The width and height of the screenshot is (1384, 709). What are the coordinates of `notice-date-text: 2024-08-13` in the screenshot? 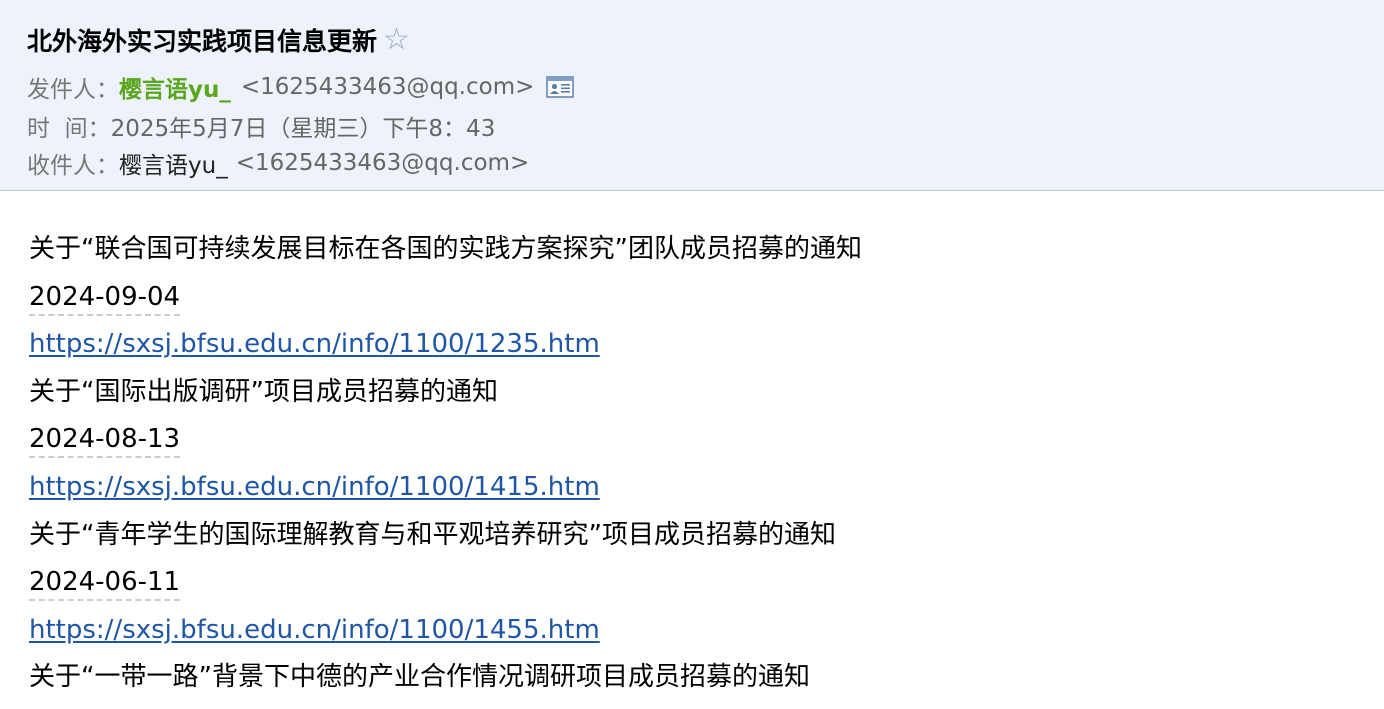 It's located at (105, 441).